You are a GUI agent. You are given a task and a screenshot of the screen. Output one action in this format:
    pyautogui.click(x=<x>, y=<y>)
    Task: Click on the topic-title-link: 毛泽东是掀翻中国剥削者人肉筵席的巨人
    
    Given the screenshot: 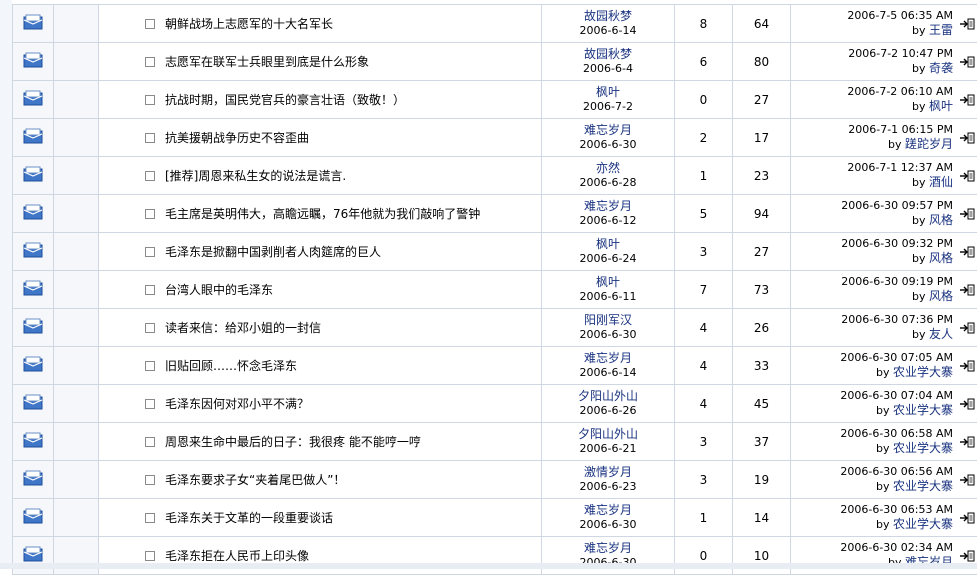 What is the action you would take?
    pyautogui.click(x=273, y=251)
    